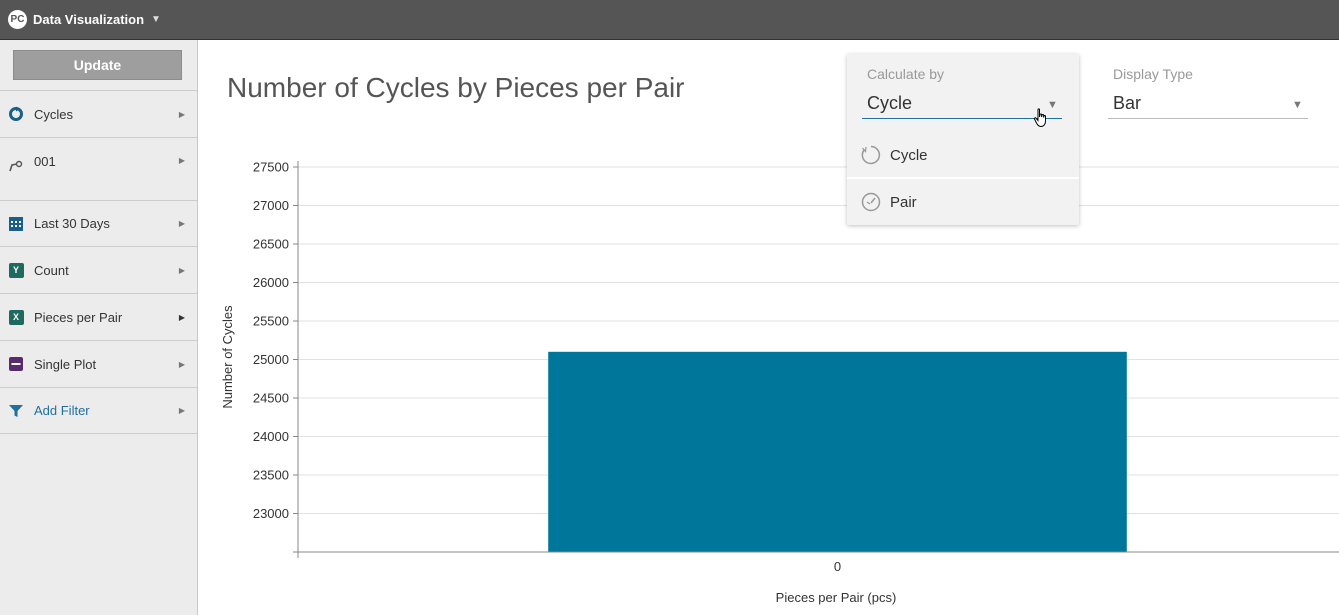  I want to click on x-tick-label: 0, so click(837, 566).